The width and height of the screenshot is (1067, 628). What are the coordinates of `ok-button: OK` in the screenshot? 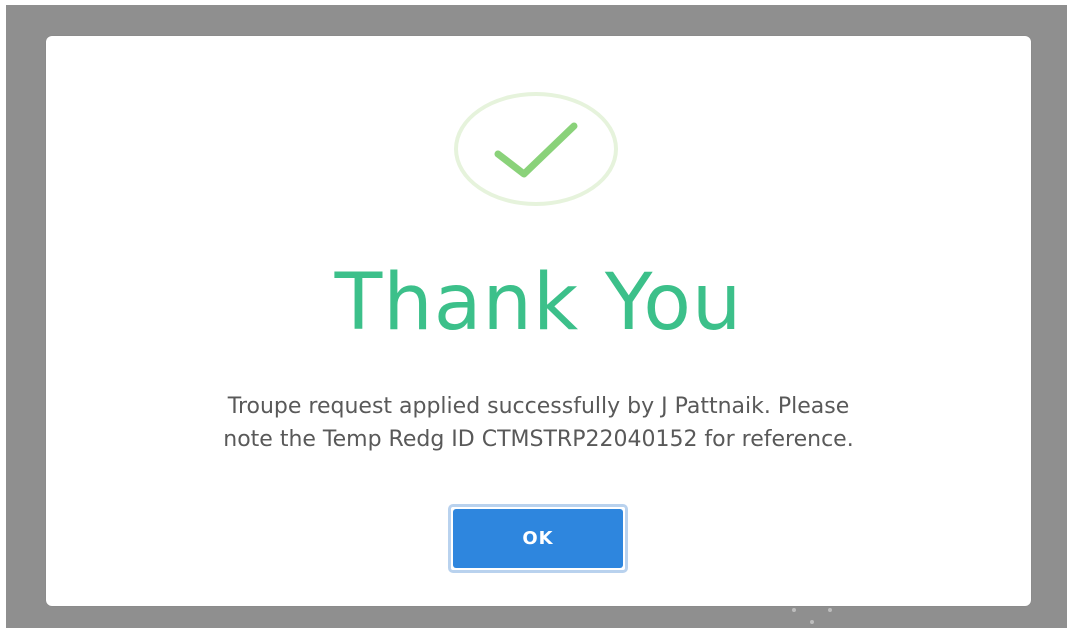 It's located at (538, 538).